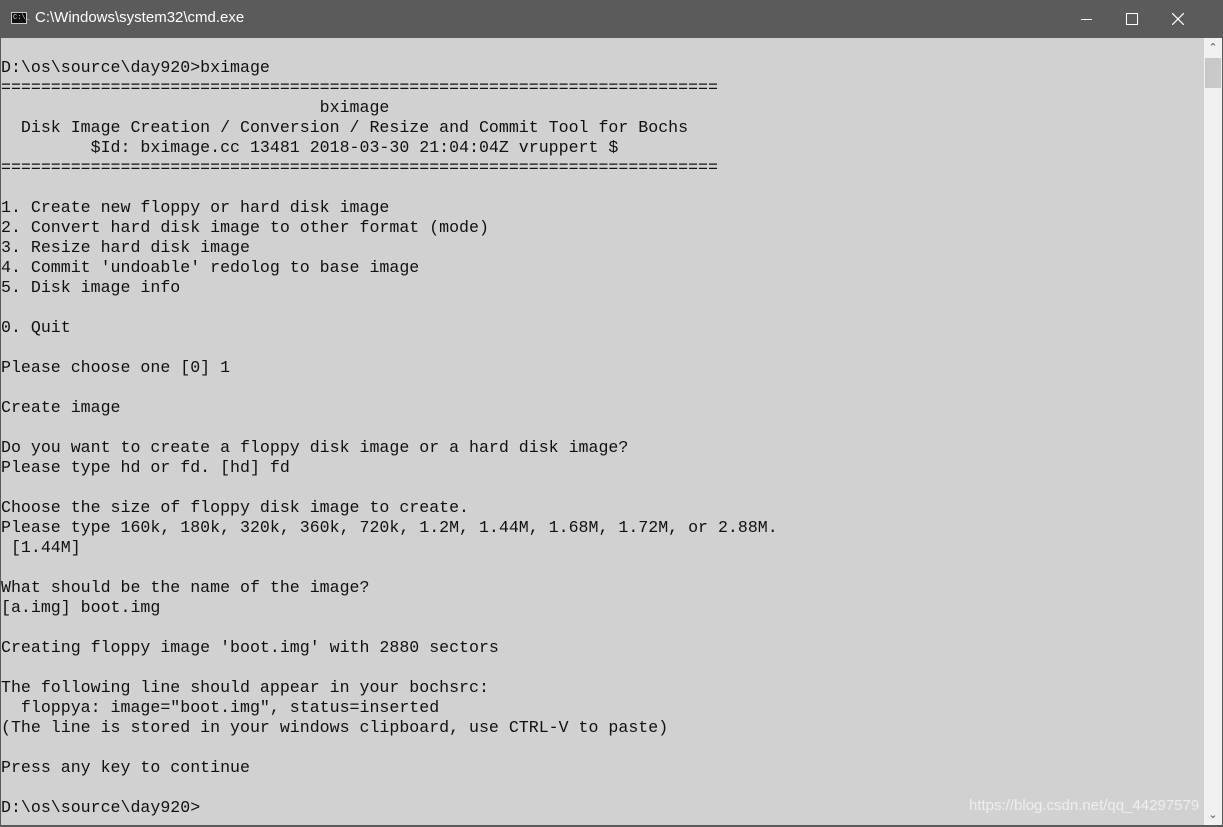  I want to click on cmd-icon: C:\_, so click(20, 18).